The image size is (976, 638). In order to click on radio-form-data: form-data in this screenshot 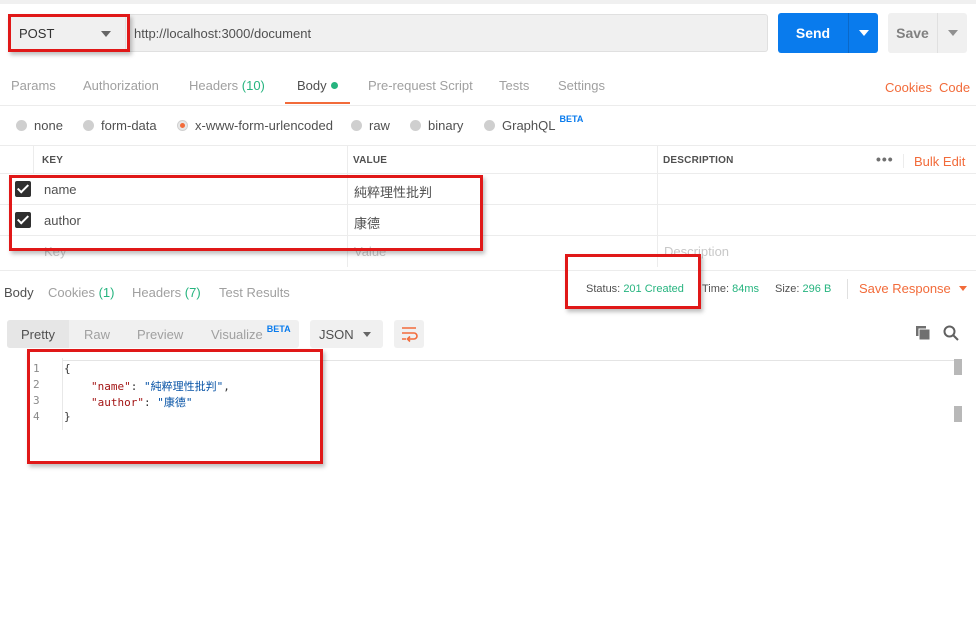, I will do `click(120, 125)`.